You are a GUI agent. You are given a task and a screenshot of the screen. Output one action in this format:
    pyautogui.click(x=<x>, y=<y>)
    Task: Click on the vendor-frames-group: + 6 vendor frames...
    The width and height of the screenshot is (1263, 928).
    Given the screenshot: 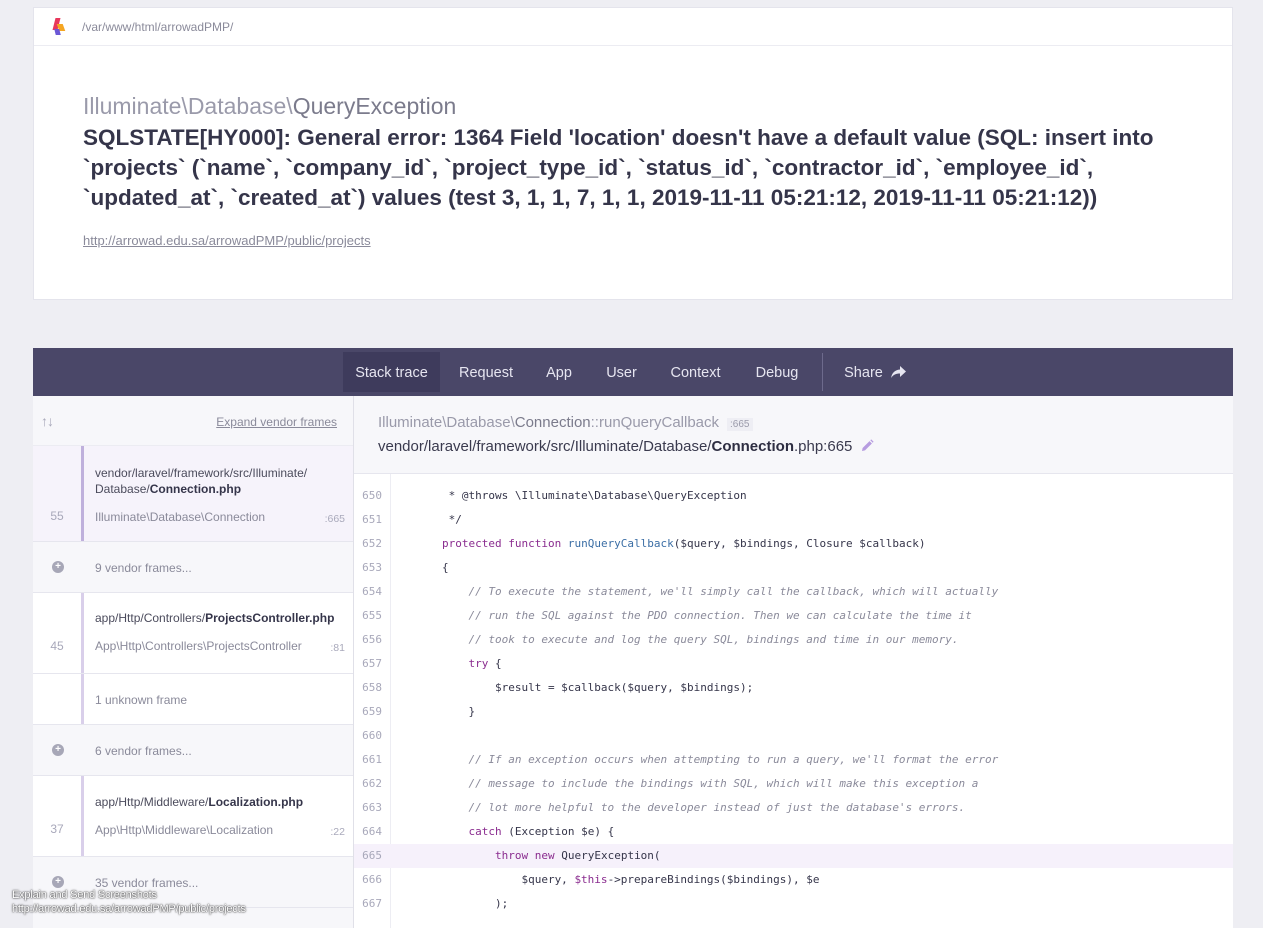 What is the action you would take?
    pyautogui.click(x=193, y=750)
    